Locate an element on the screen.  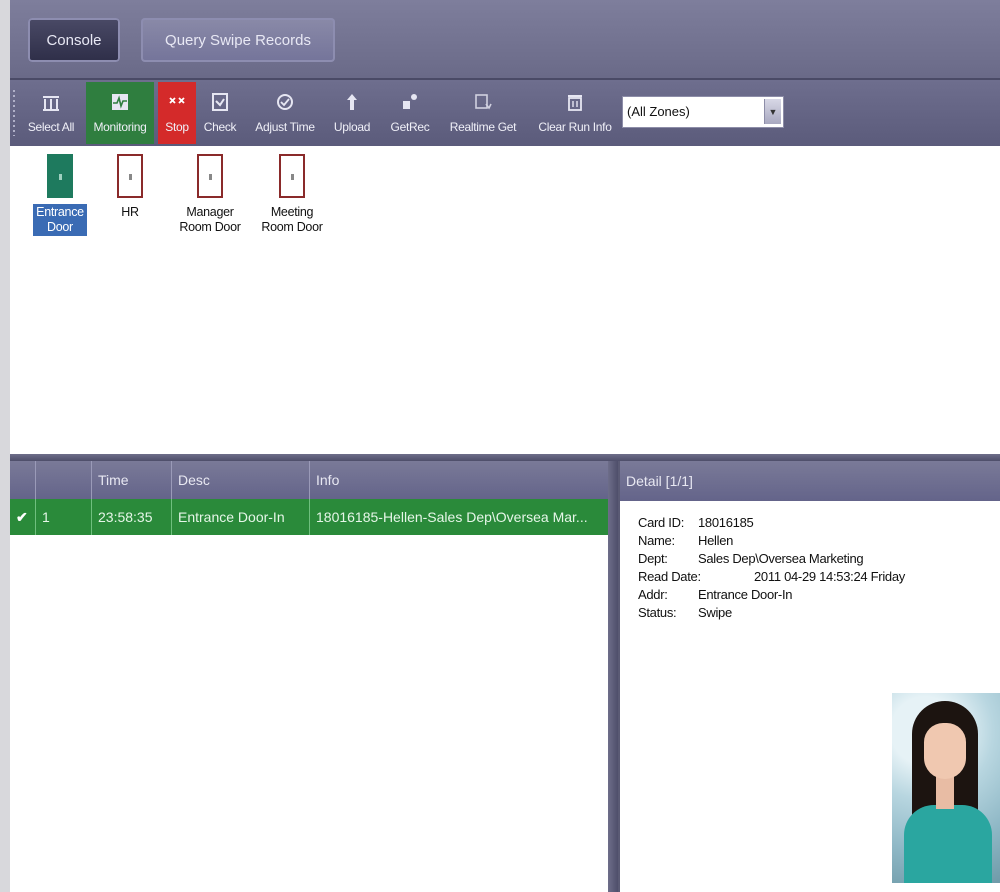
select-all-button: Select All is located at coordinates (51, 113).